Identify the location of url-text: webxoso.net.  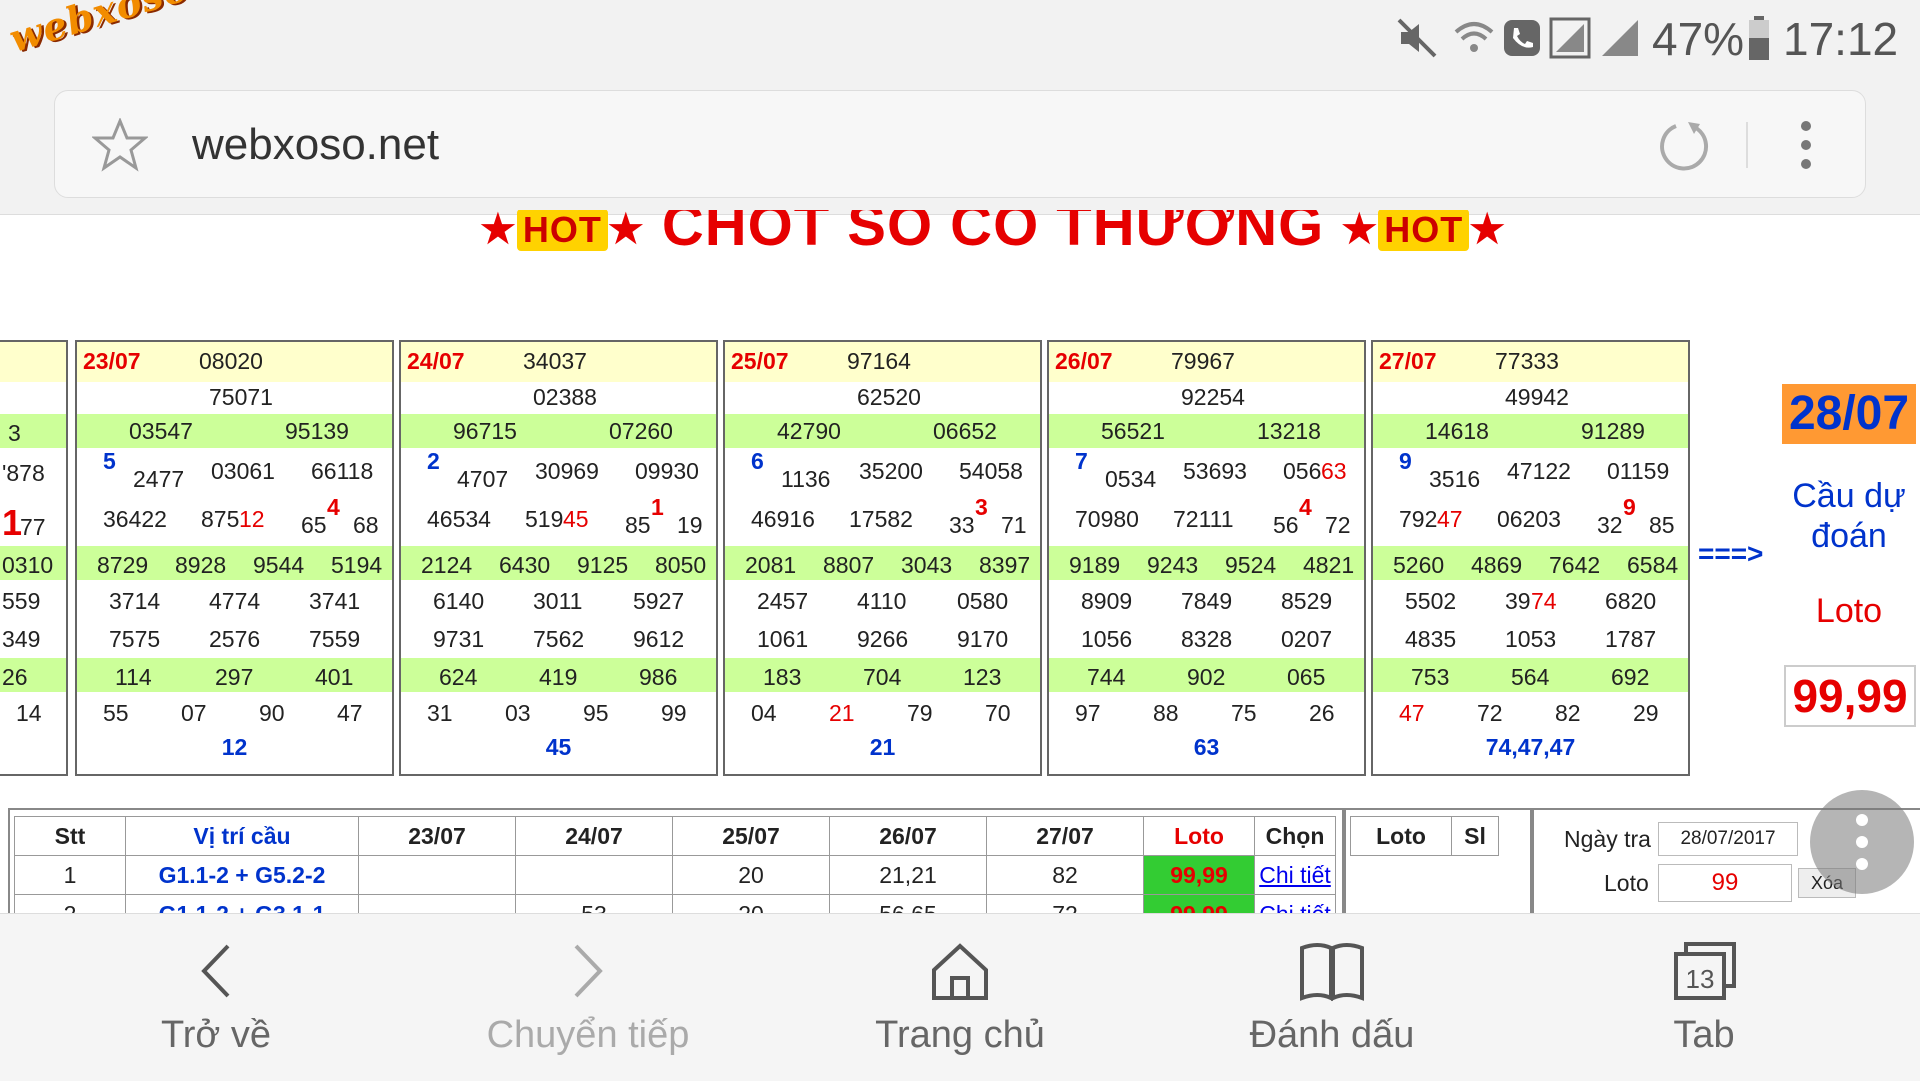
(315, 145).